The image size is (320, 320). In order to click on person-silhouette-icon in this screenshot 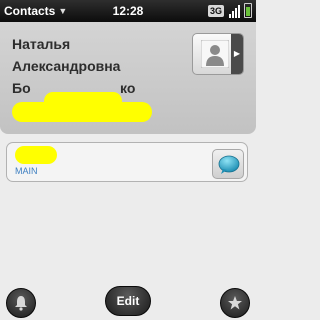, I will do `click(215, 54)`.